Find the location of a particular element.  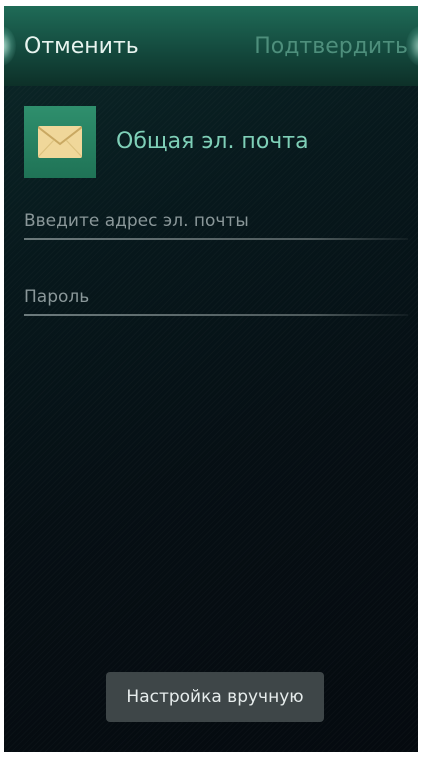

page-indicator-left is located at coordinates (10, 46).